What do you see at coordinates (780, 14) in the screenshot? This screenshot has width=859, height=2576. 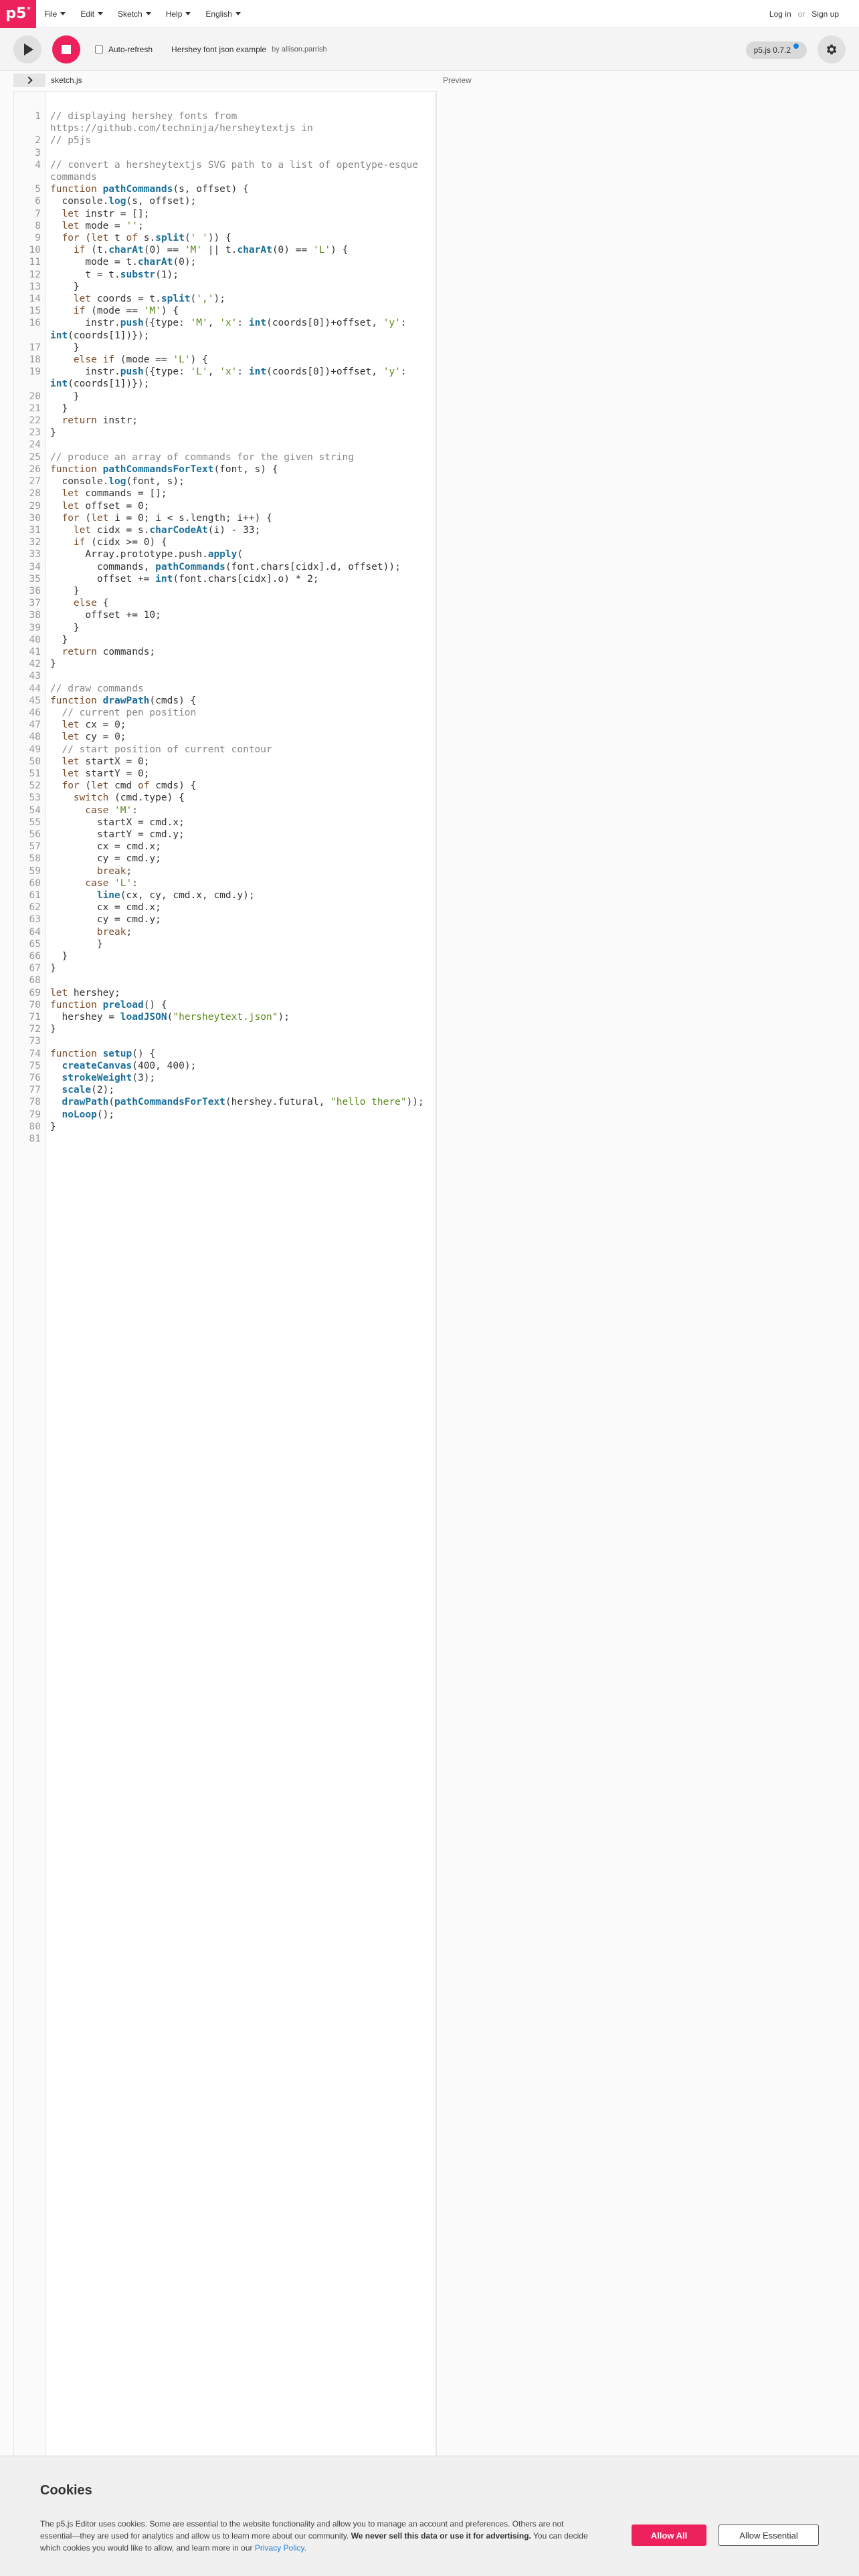 I see `login-link: Log in` at bounding box center [780, 14].